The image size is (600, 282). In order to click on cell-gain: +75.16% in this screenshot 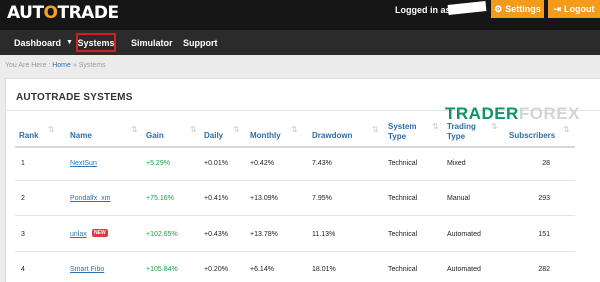, I will do `click(160, 198)`.